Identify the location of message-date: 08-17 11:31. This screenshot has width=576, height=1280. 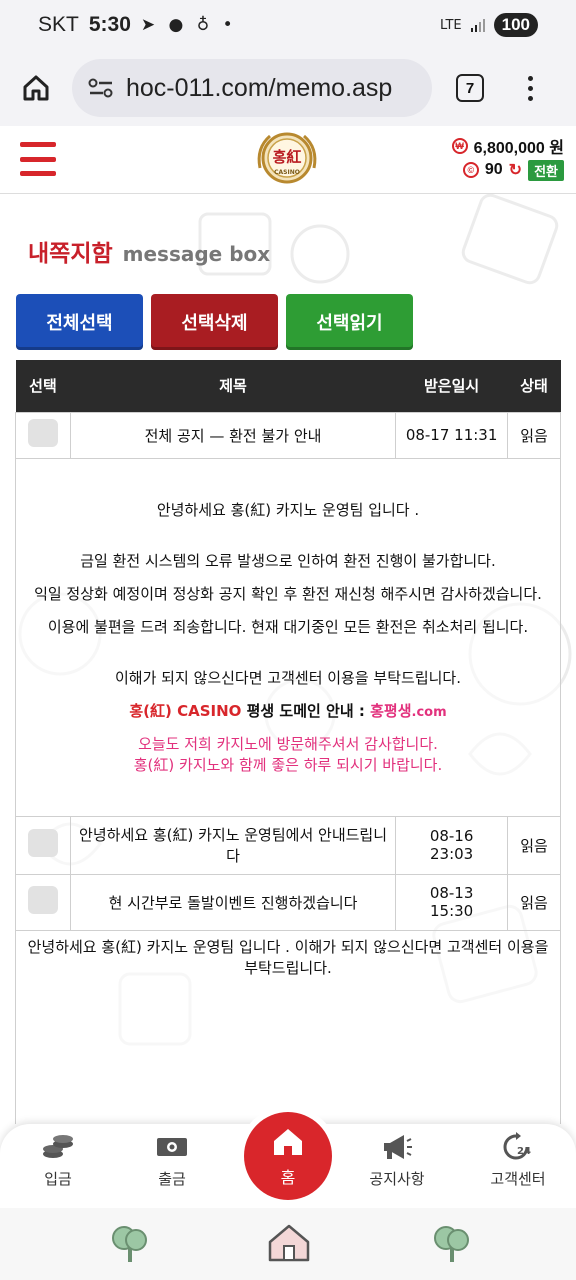
(452, 435).